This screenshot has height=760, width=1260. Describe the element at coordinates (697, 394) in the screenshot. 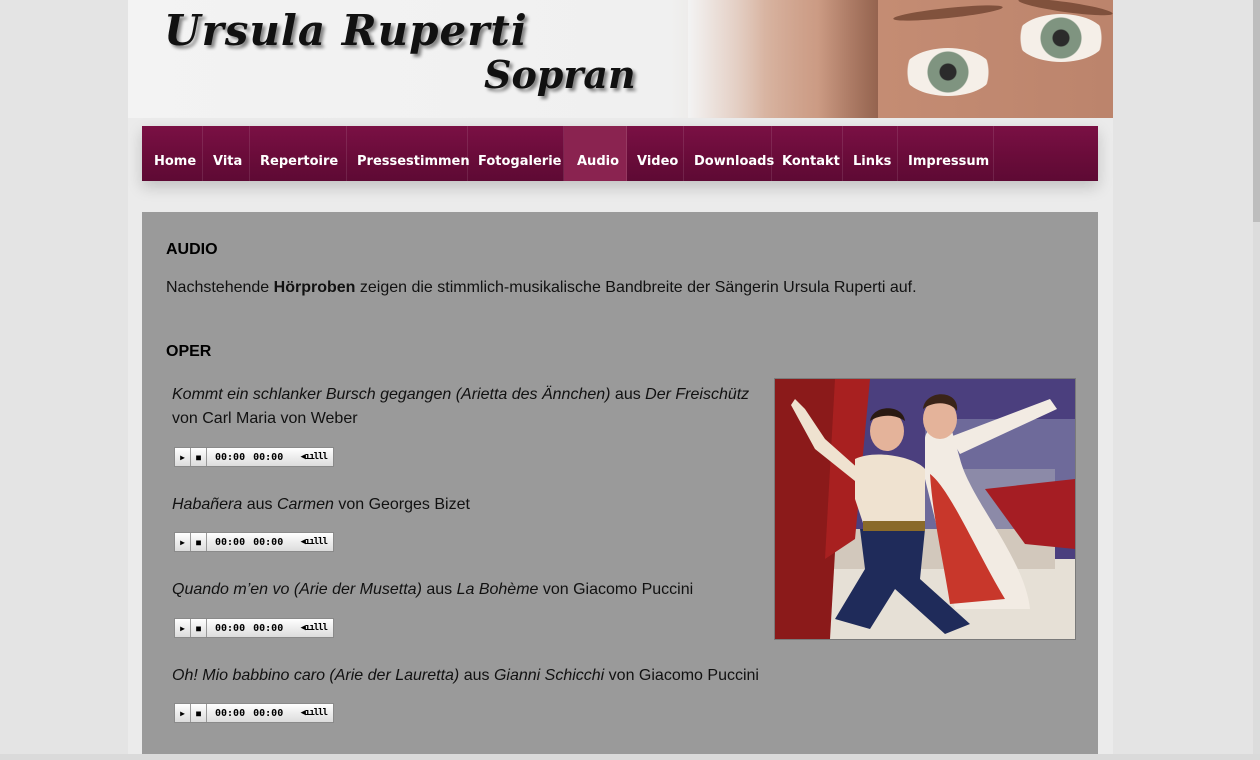

I see `track-work: Der Freischütz` at that location.